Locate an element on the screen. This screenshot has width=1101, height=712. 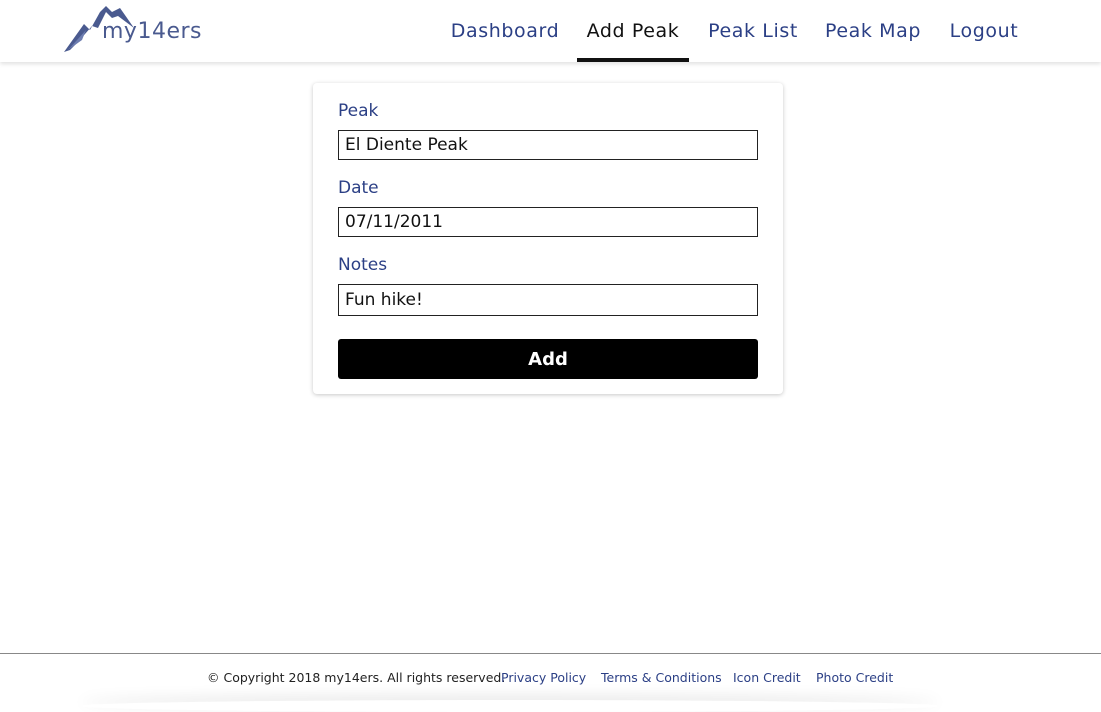
nav-dashboard: Dashboard is located at coordinates (505, 31).